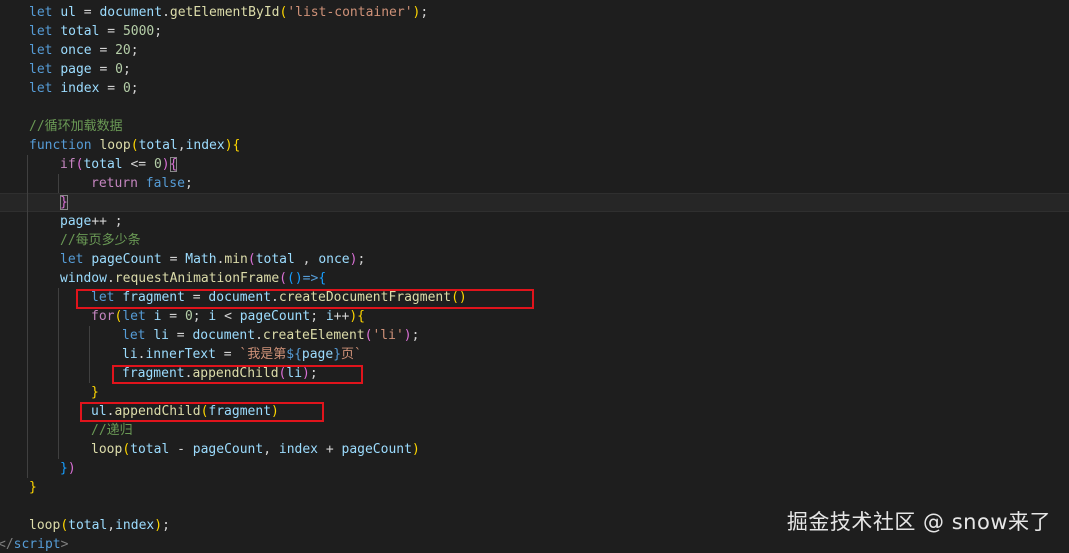  What do you see at coordinates (534, 164) in the screenshot?
I see `code-line: if(total <= 0){` at bounding box center [534, 164].